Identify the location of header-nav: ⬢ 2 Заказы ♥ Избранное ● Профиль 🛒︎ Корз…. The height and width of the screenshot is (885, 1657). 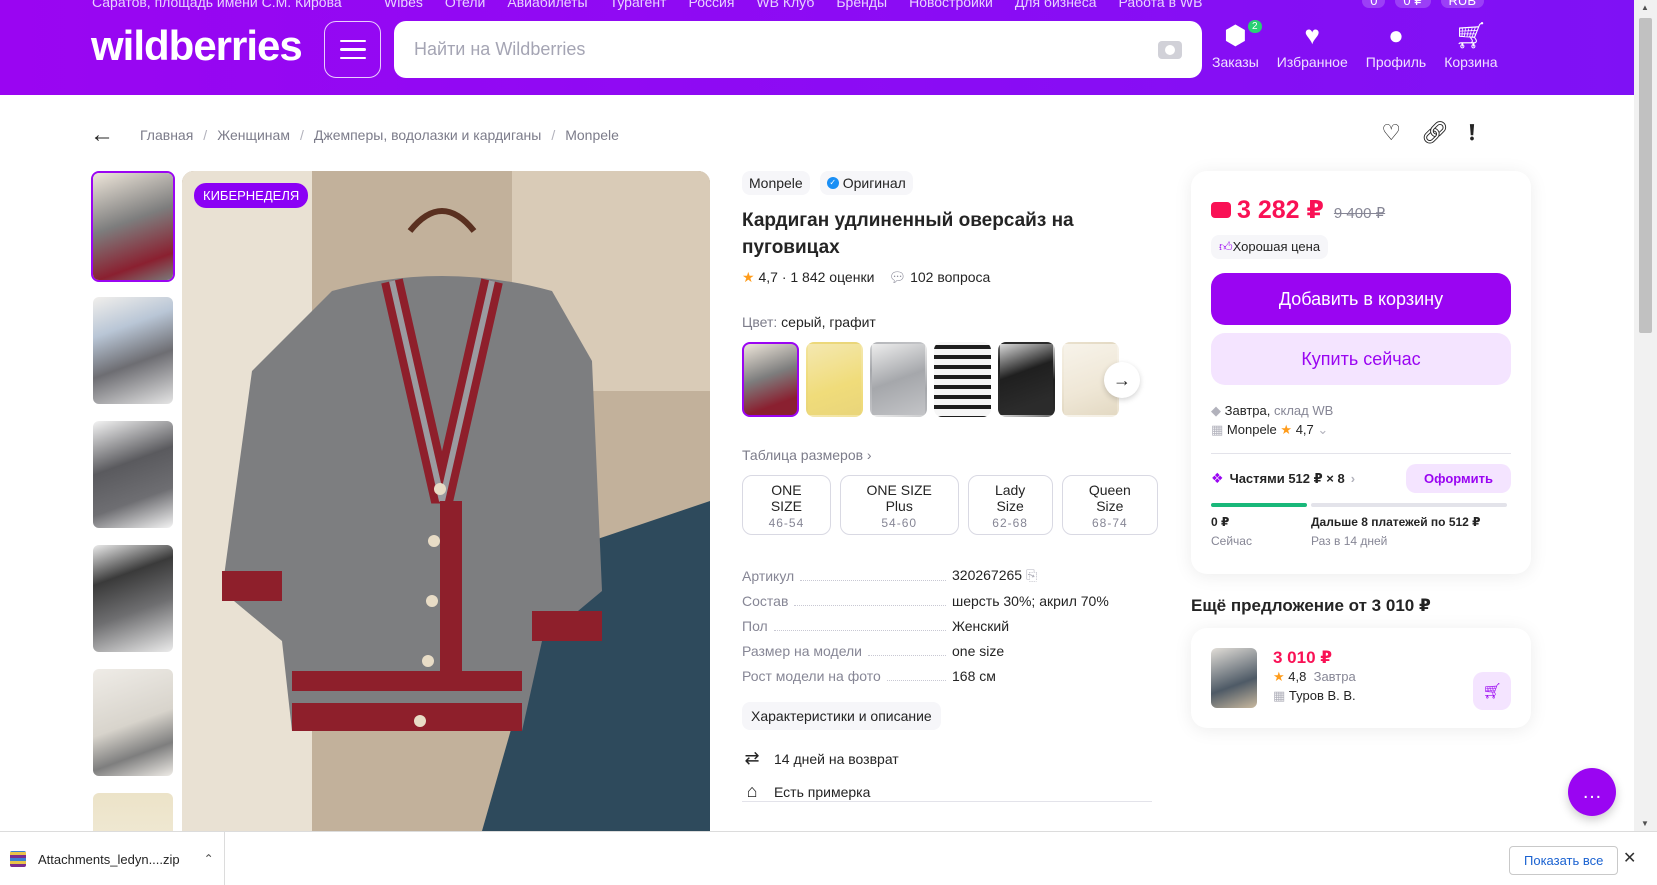
(1364, 45).